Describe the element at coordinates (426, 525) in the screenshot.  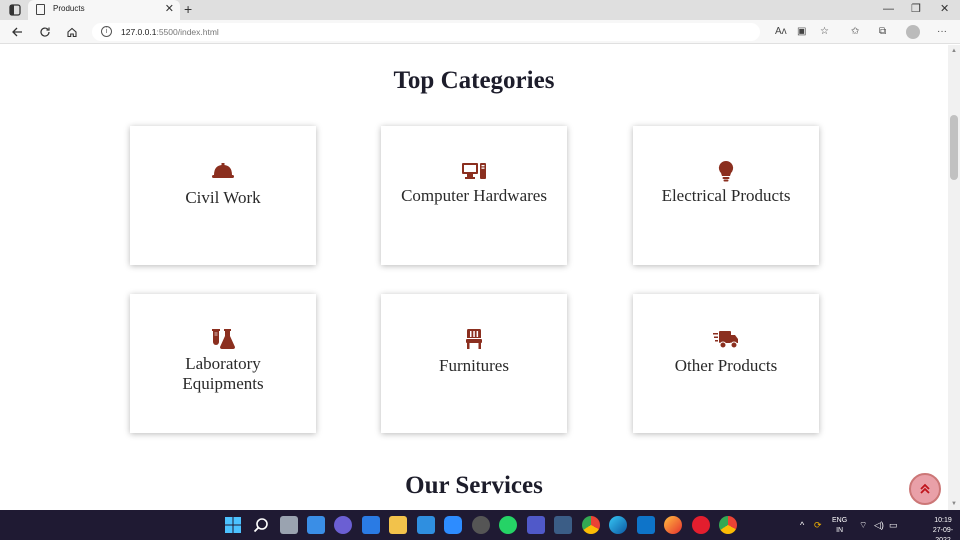
I see `mail-icon` at that location.